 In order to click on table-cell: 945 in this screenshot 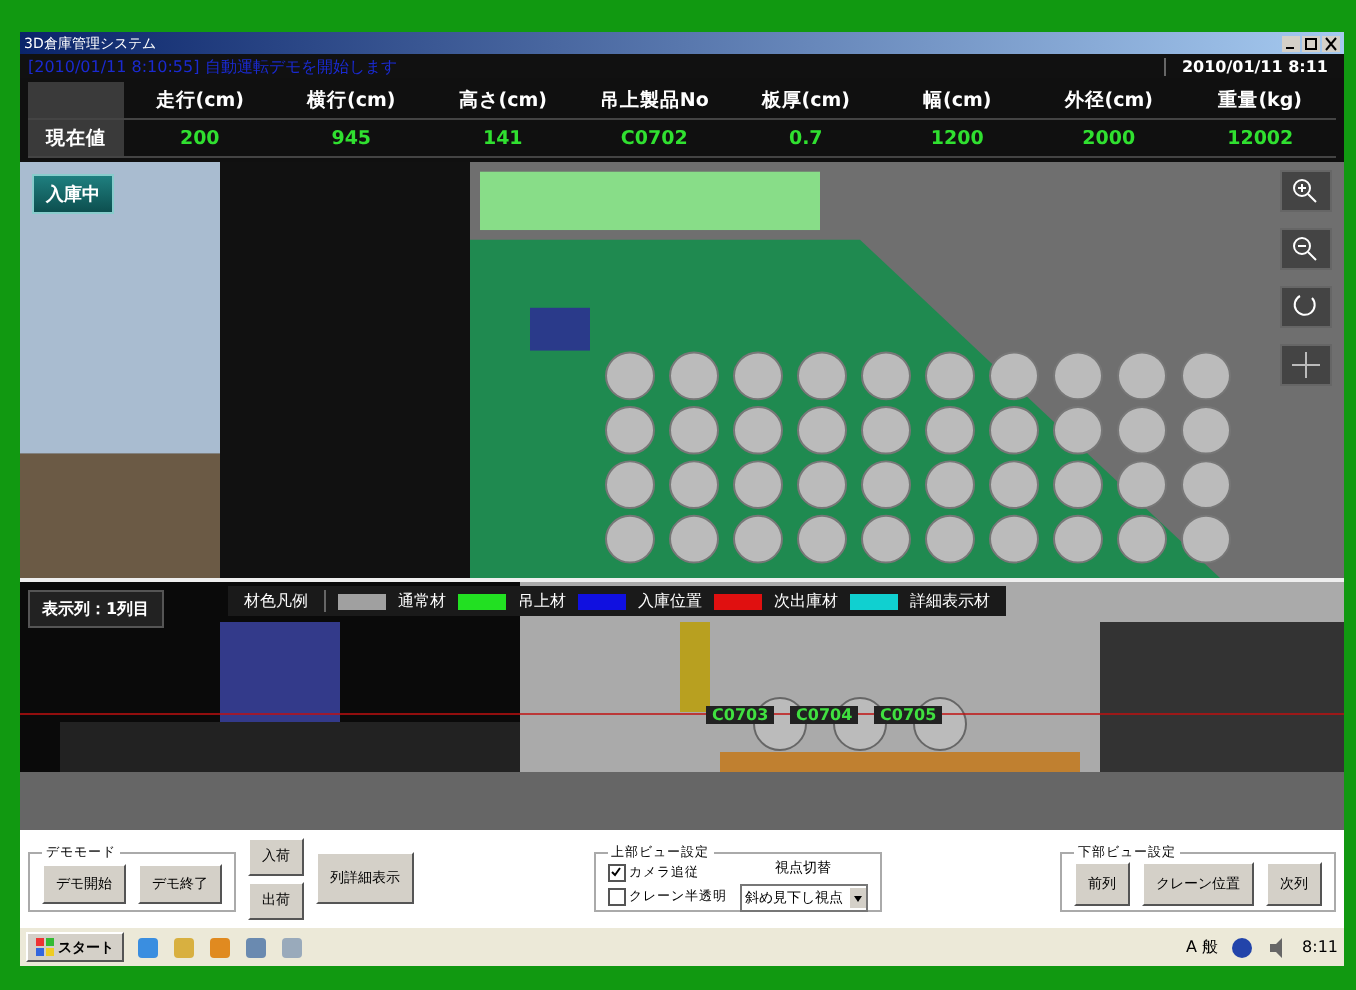, I will do `click(351, 139)`.